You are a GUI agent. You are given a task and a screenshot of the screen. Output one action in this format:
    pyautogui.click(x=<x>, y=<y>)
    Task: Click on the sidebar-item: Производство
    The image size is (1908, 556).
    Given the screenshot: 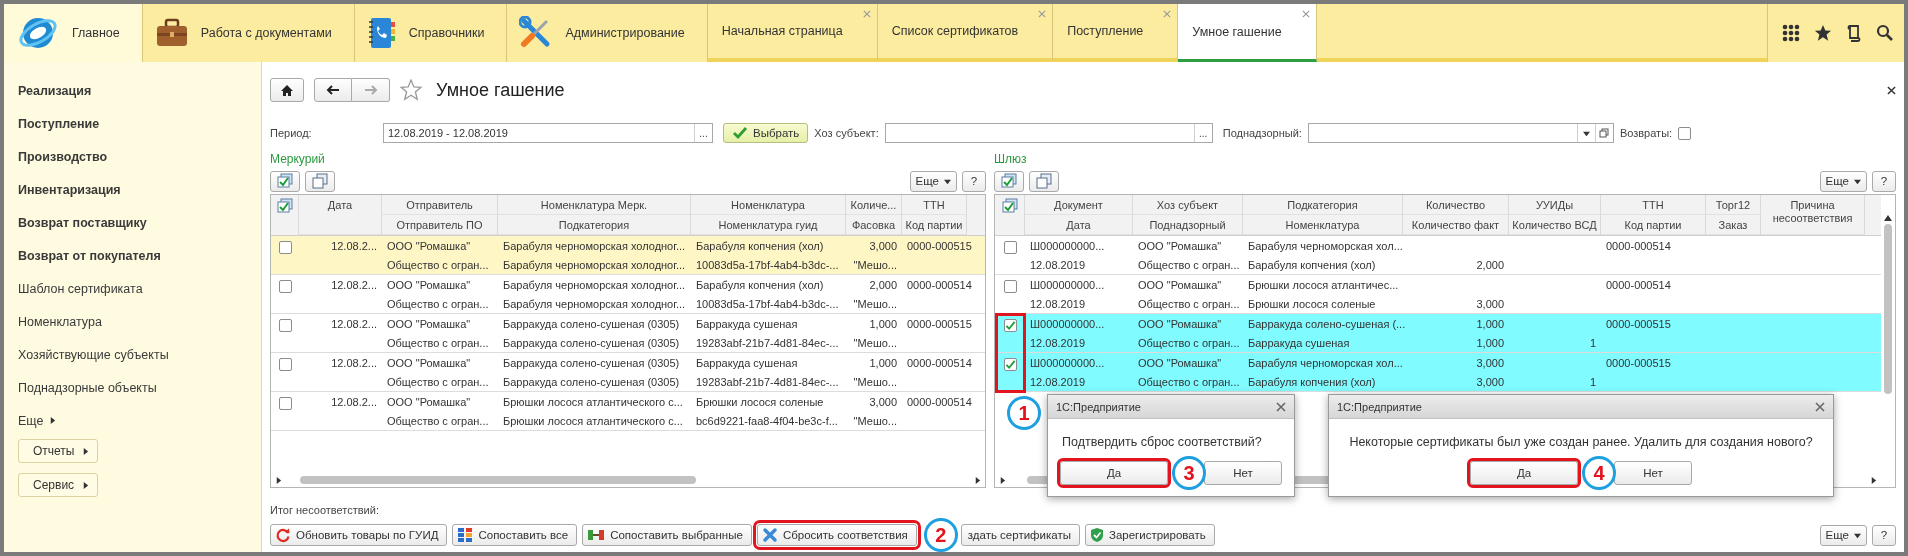 What is the action you would take?
    pyautogui.click(x=63, y=156)
    